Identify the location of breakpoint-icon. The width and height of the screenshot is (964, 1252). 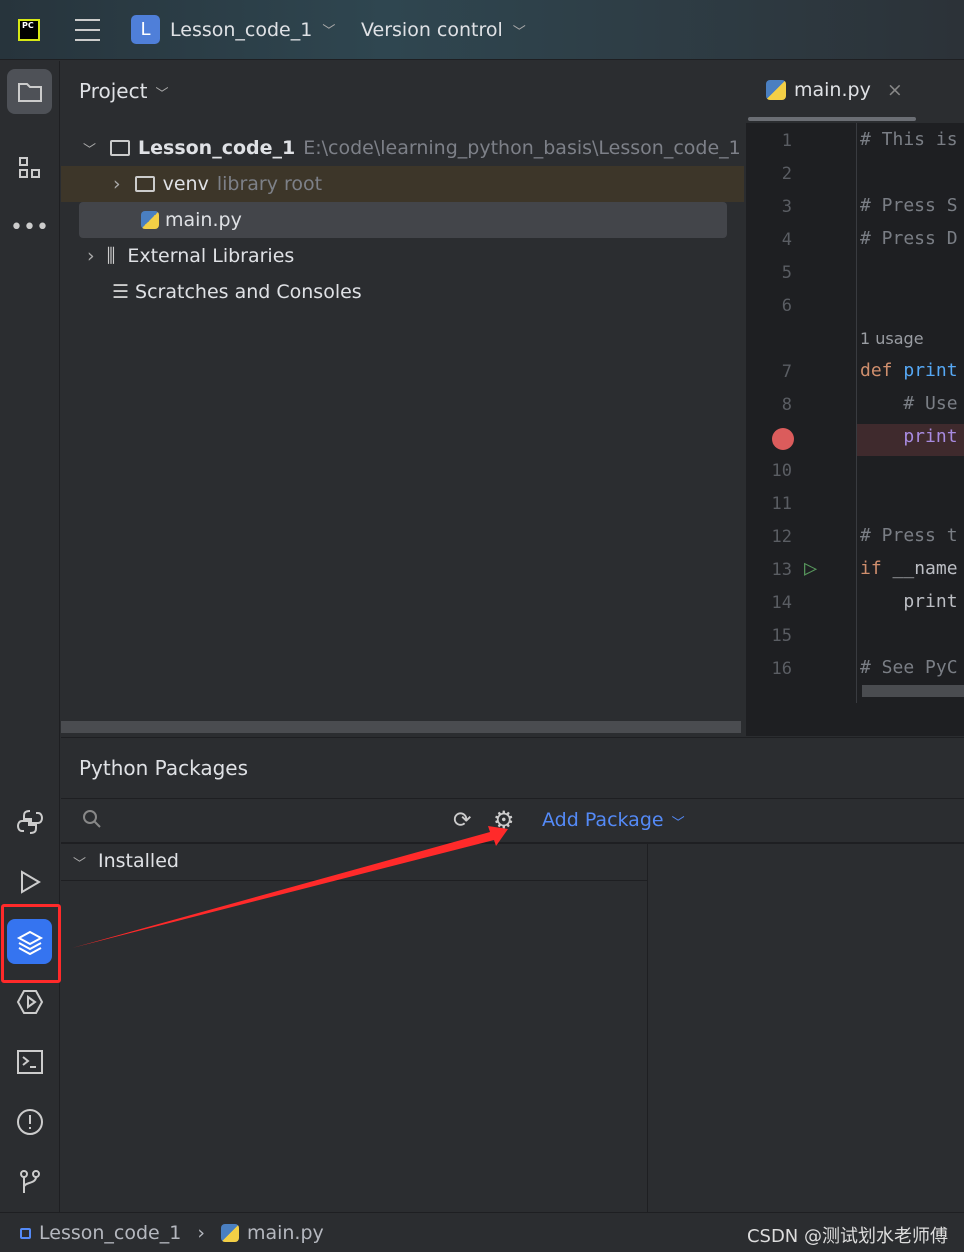
(783, 439).